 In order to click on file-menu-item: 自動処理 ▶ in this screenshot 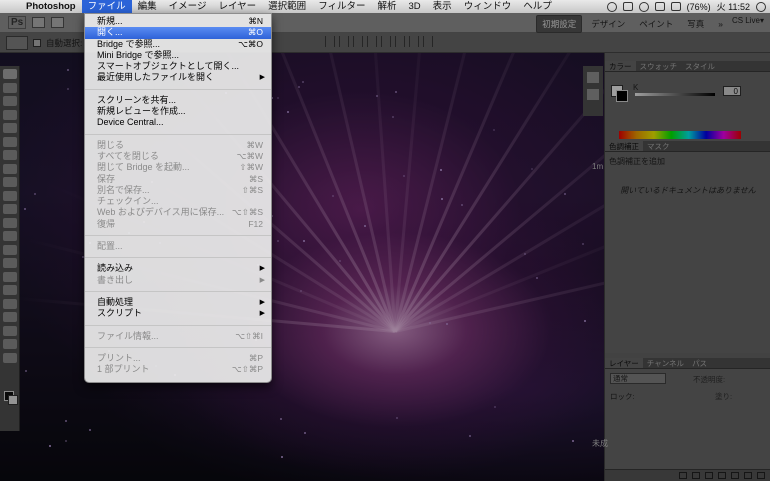, I will do `click(178, 302)`.